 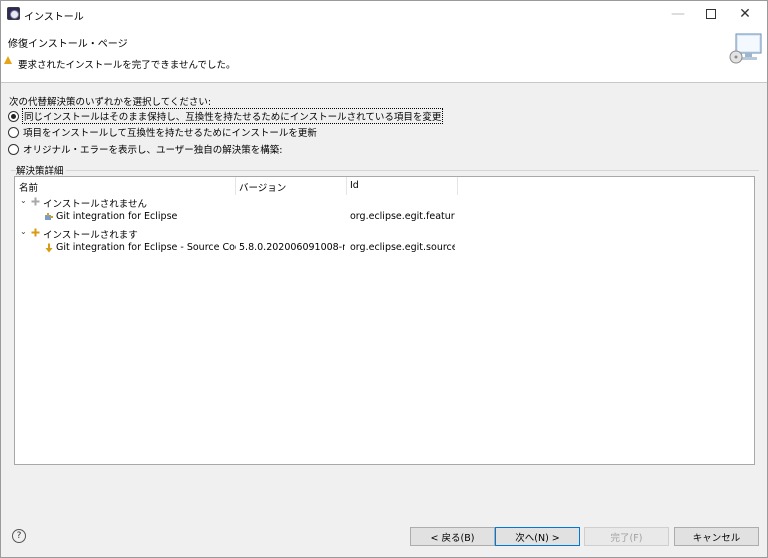 What do you see at coordinates (35, 201) in the screenshot?
I see `grey-plus-icon` at bounding box center [35, 201].